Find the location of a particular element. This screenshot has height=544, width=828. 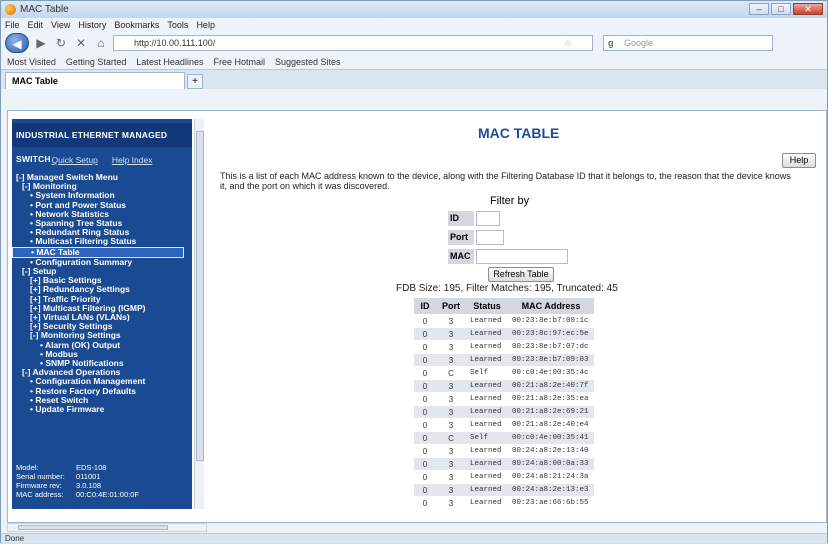

filter-port-row: Port is located at coordinates (476, 237).